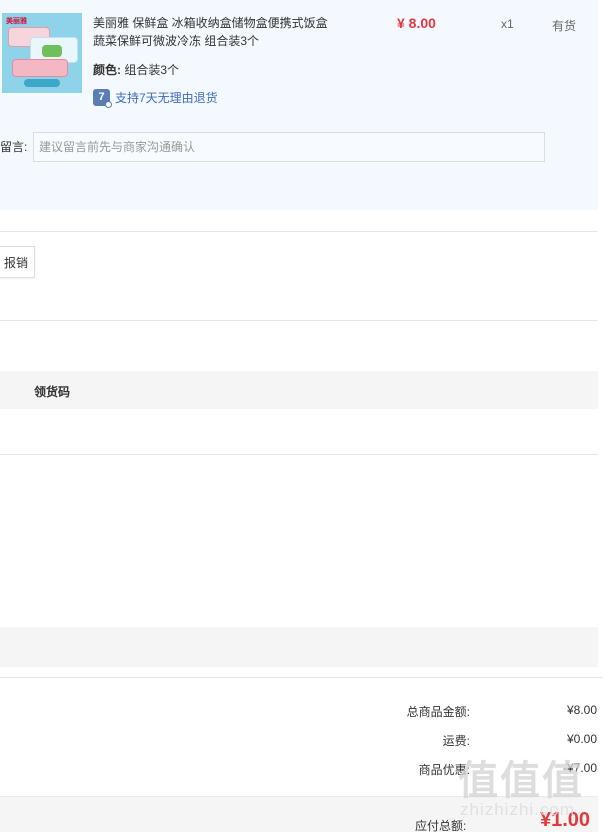  I want to click on remark-input, so click(289, 147).